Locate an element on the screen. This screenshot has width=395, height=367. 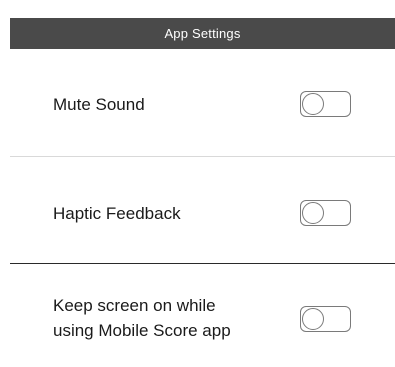
mute-sound-label: Mute Sound is located at coordinates (99, 104).